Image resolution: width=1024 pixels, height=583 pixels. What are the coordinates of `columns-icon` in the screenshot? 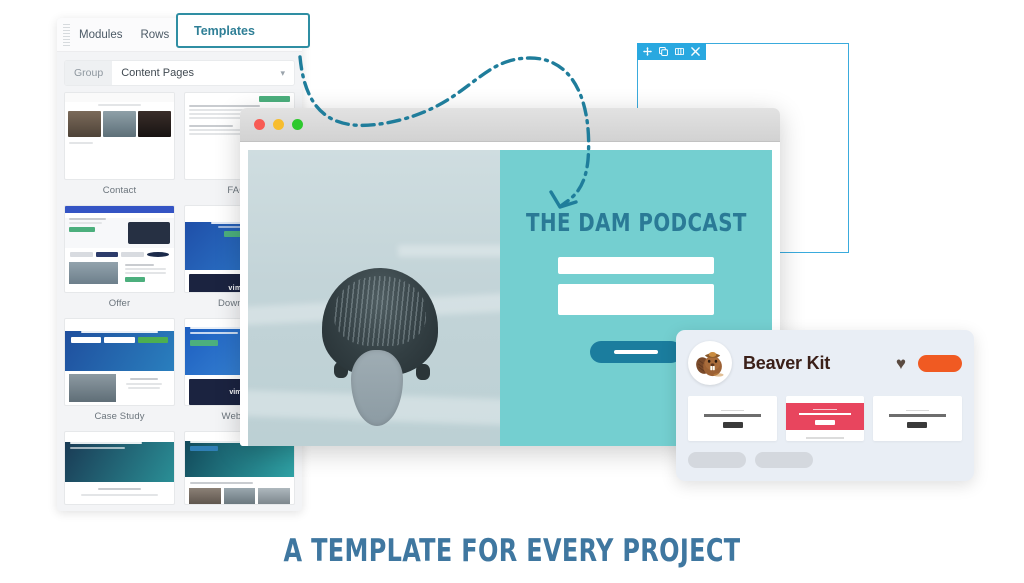 It's located at (679, 51).